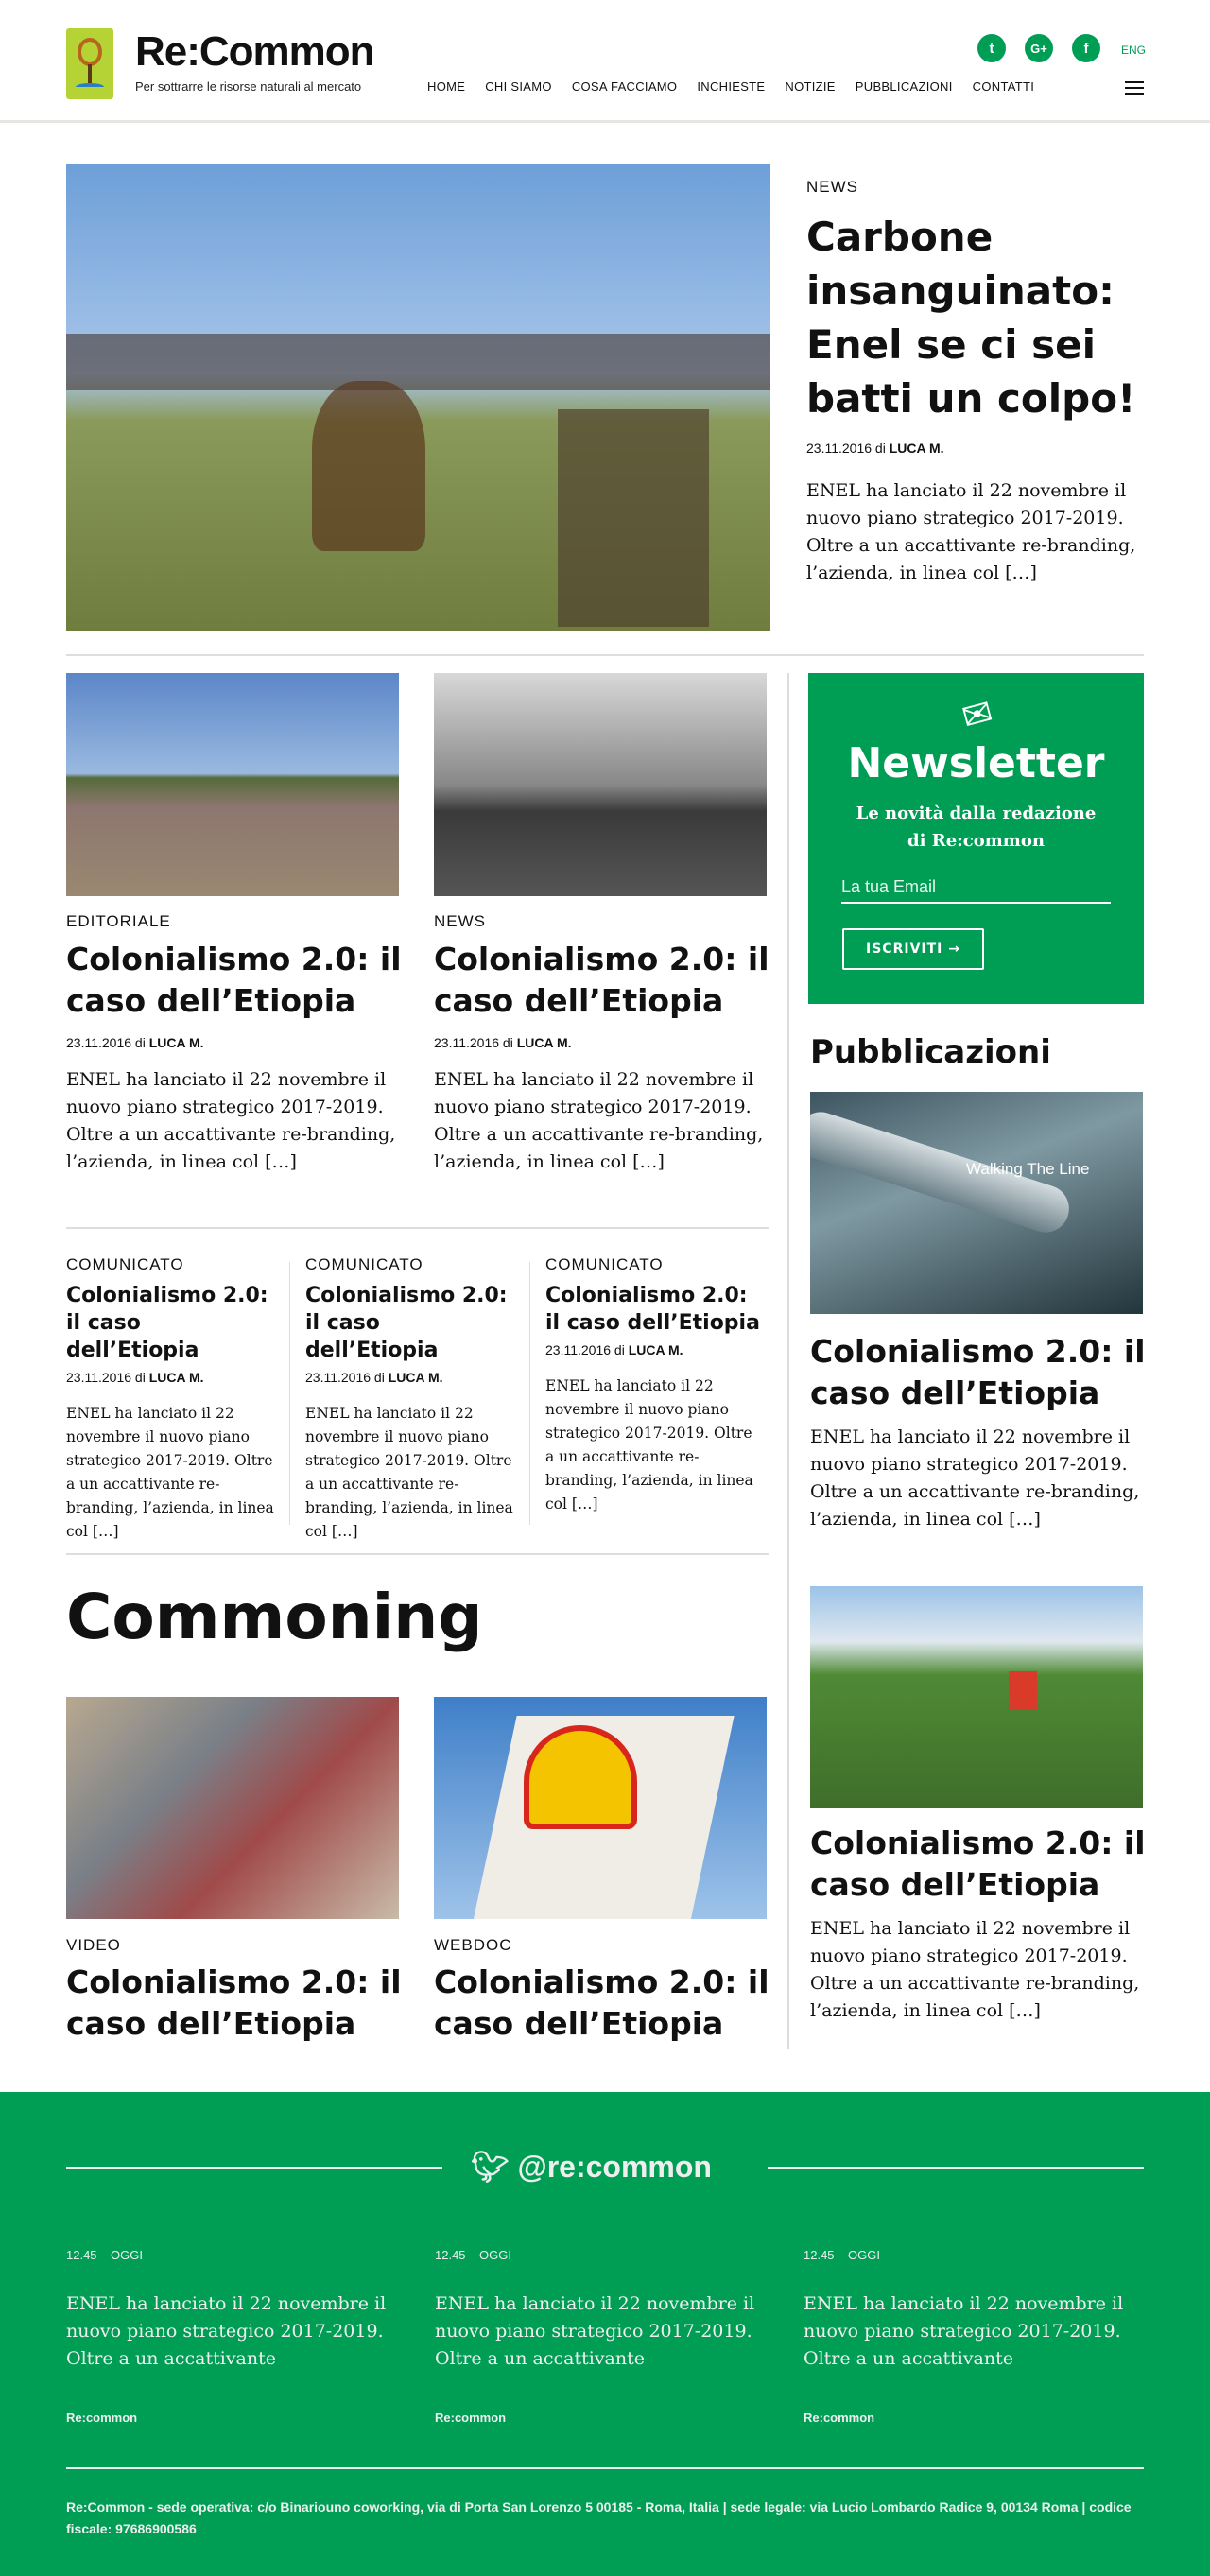 This screenshot has height=2576, width=1210. I want to click on commoning-heading: Commoning, so click(274, 1617).